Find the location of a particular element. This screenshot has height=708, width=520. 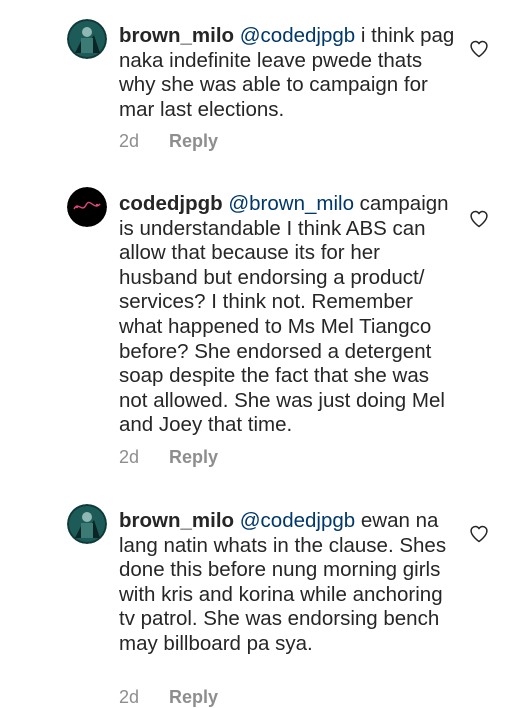

profile-logo-icon is located at coordinates (87, 207).